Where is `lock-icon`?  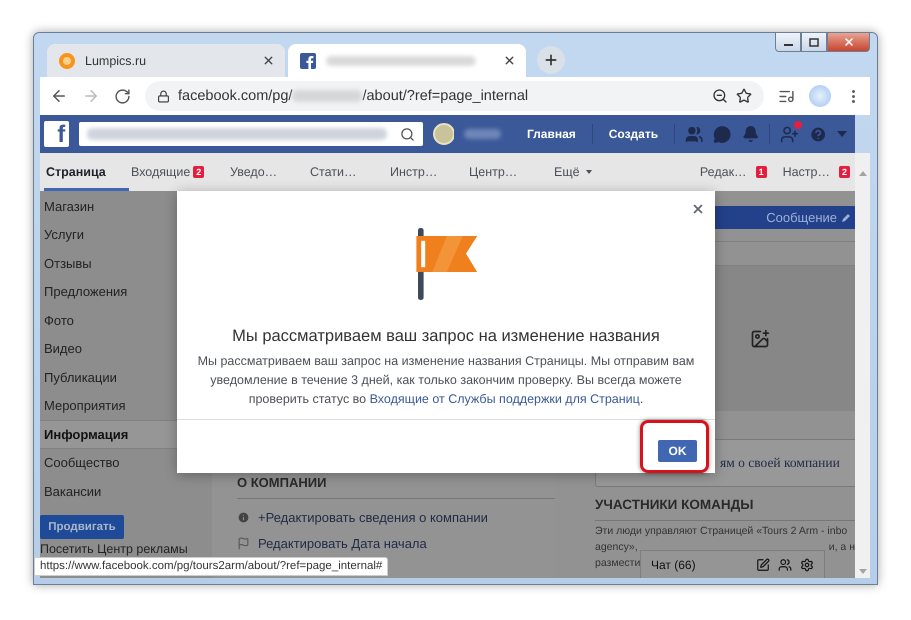
lock-icon is located at coordinates (163, 96).